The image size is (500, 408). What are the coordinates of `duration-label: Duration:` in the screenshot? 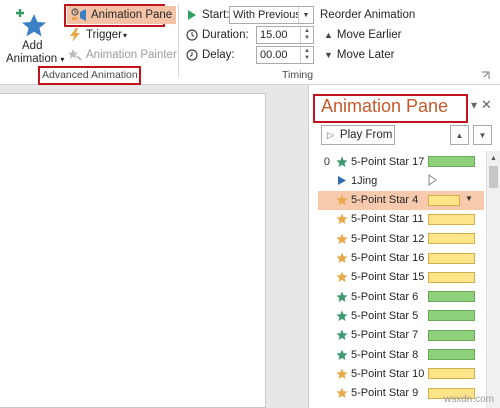 It's located at (225, 35).